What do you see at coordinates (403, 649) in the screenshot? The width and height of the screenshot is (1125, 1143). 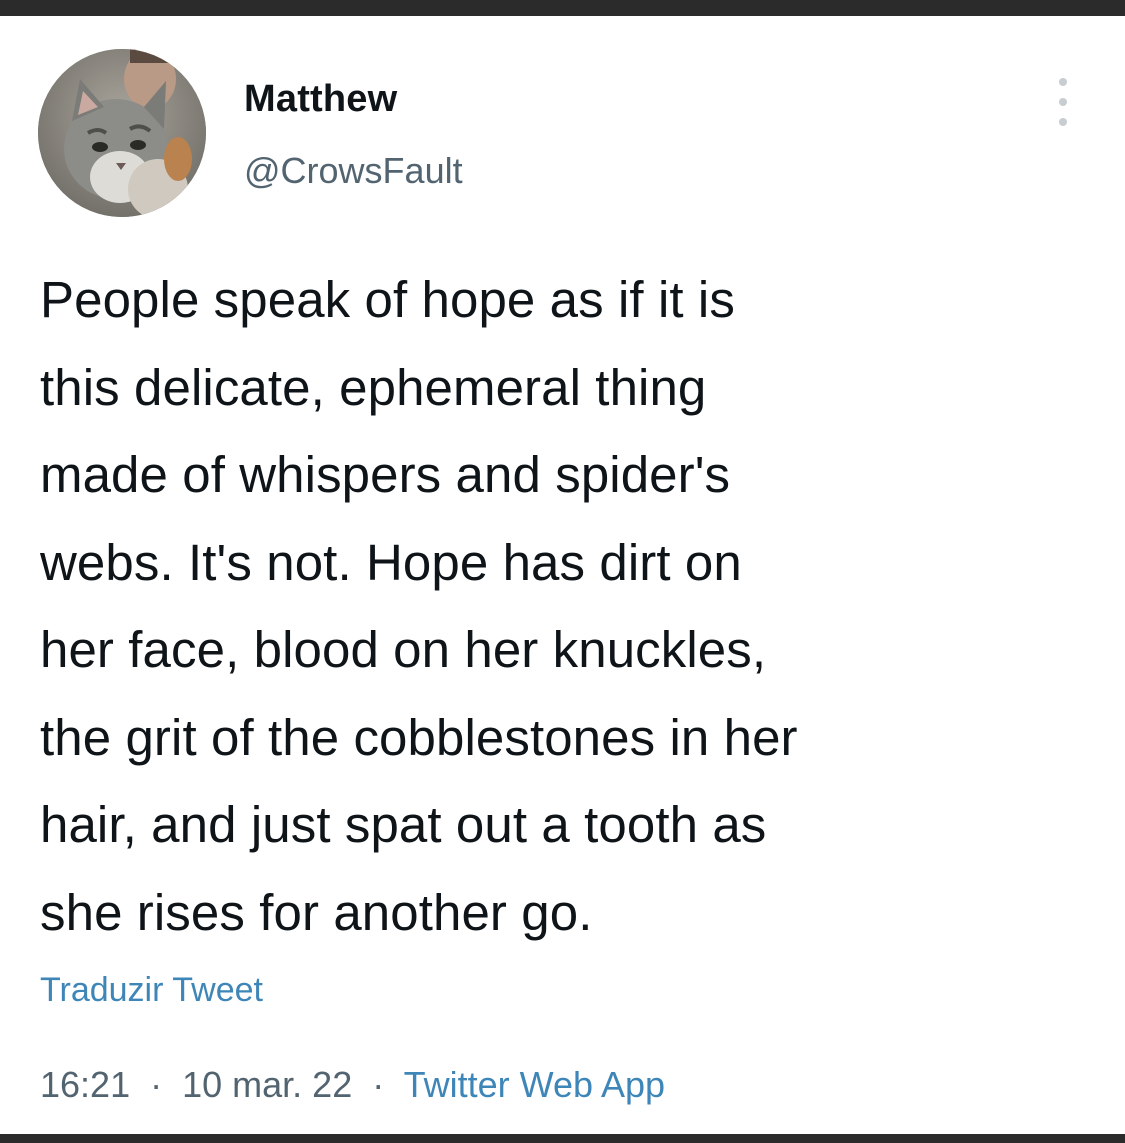 I see `tweet-text-line: her face, blood on her knuckles,` at bounding box center [403, 649].